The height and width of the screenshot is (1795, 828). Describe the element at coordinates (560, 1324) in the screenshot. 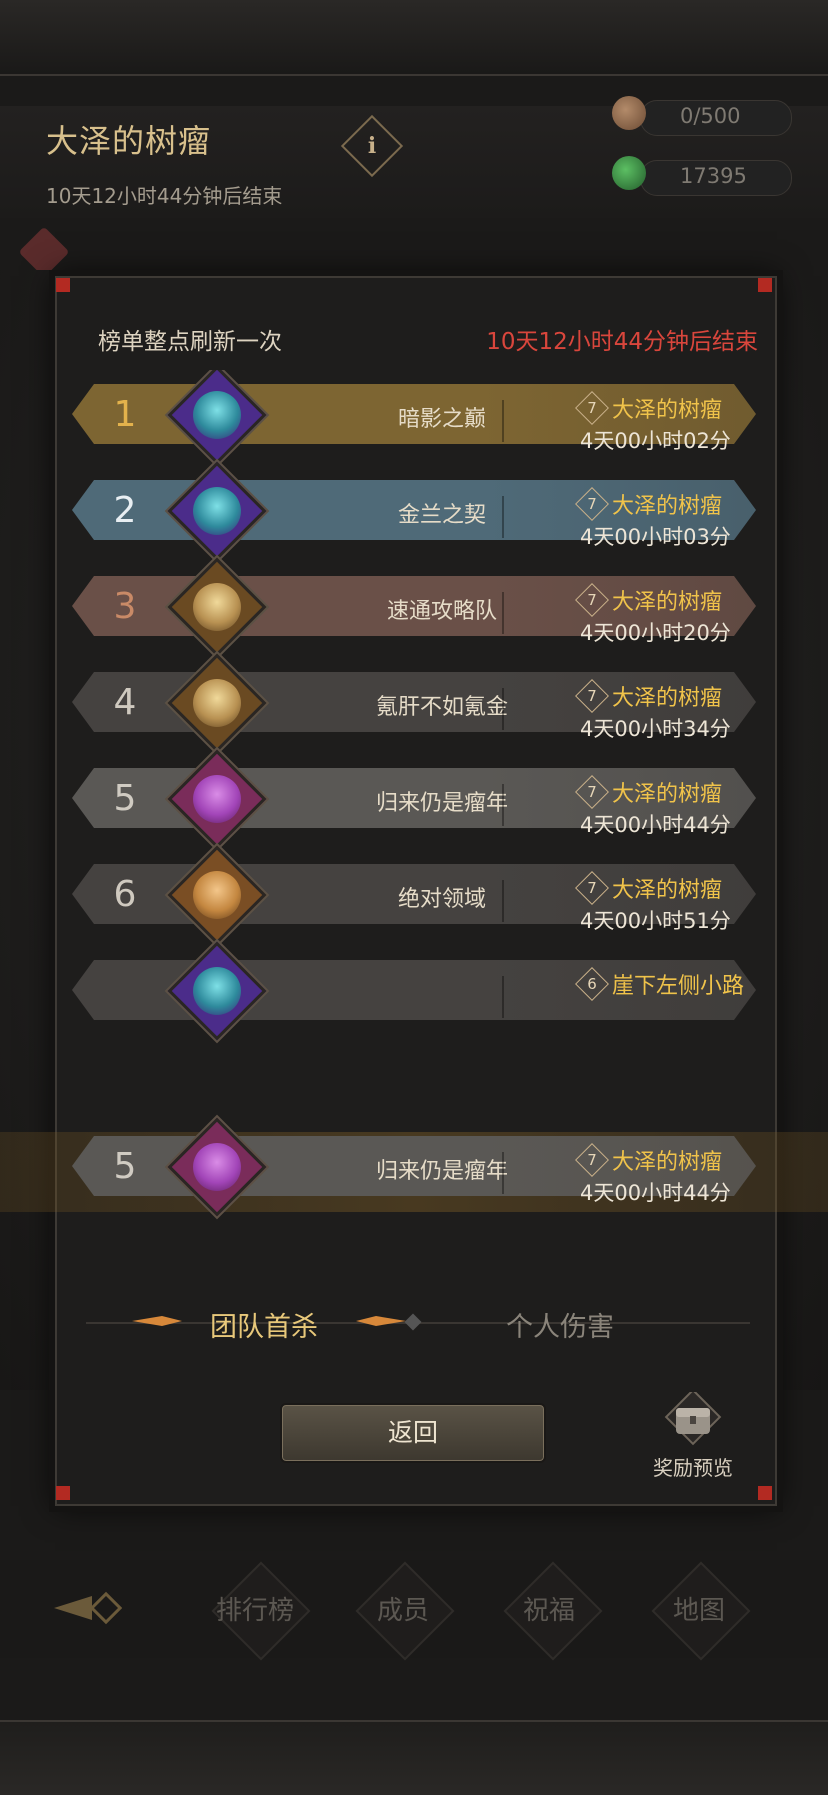

I see `tab-personal-damage: 个人伤害` at that location.